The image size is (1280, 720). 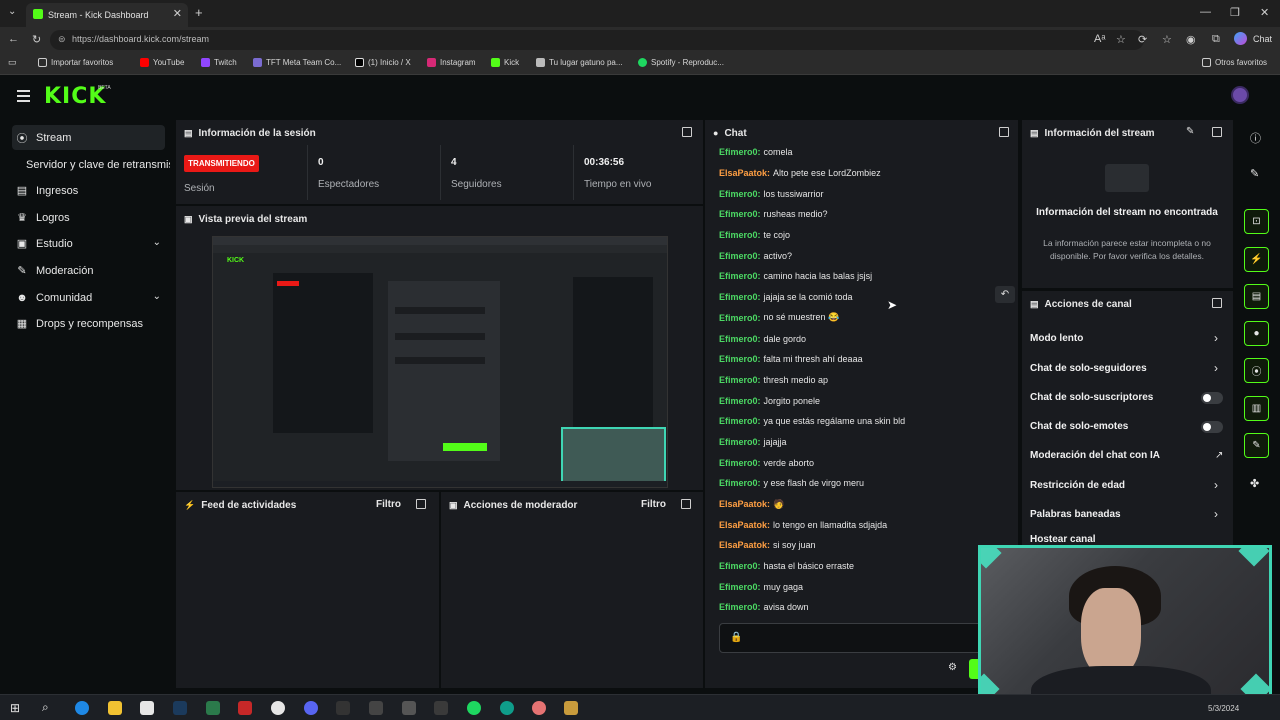 What do you see at coordinates (199, 12) in the screenshot?
I see `new-tab-icon: +` at bounding box center [199, 12].